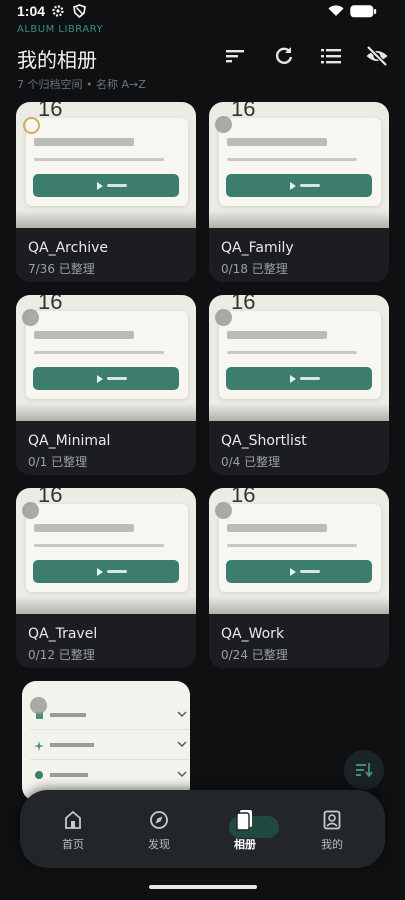  What do you see at coordinates (332, 831) in the screenshot?
I see `nav-item-profile: 我的` at bounding box center [332, 831].